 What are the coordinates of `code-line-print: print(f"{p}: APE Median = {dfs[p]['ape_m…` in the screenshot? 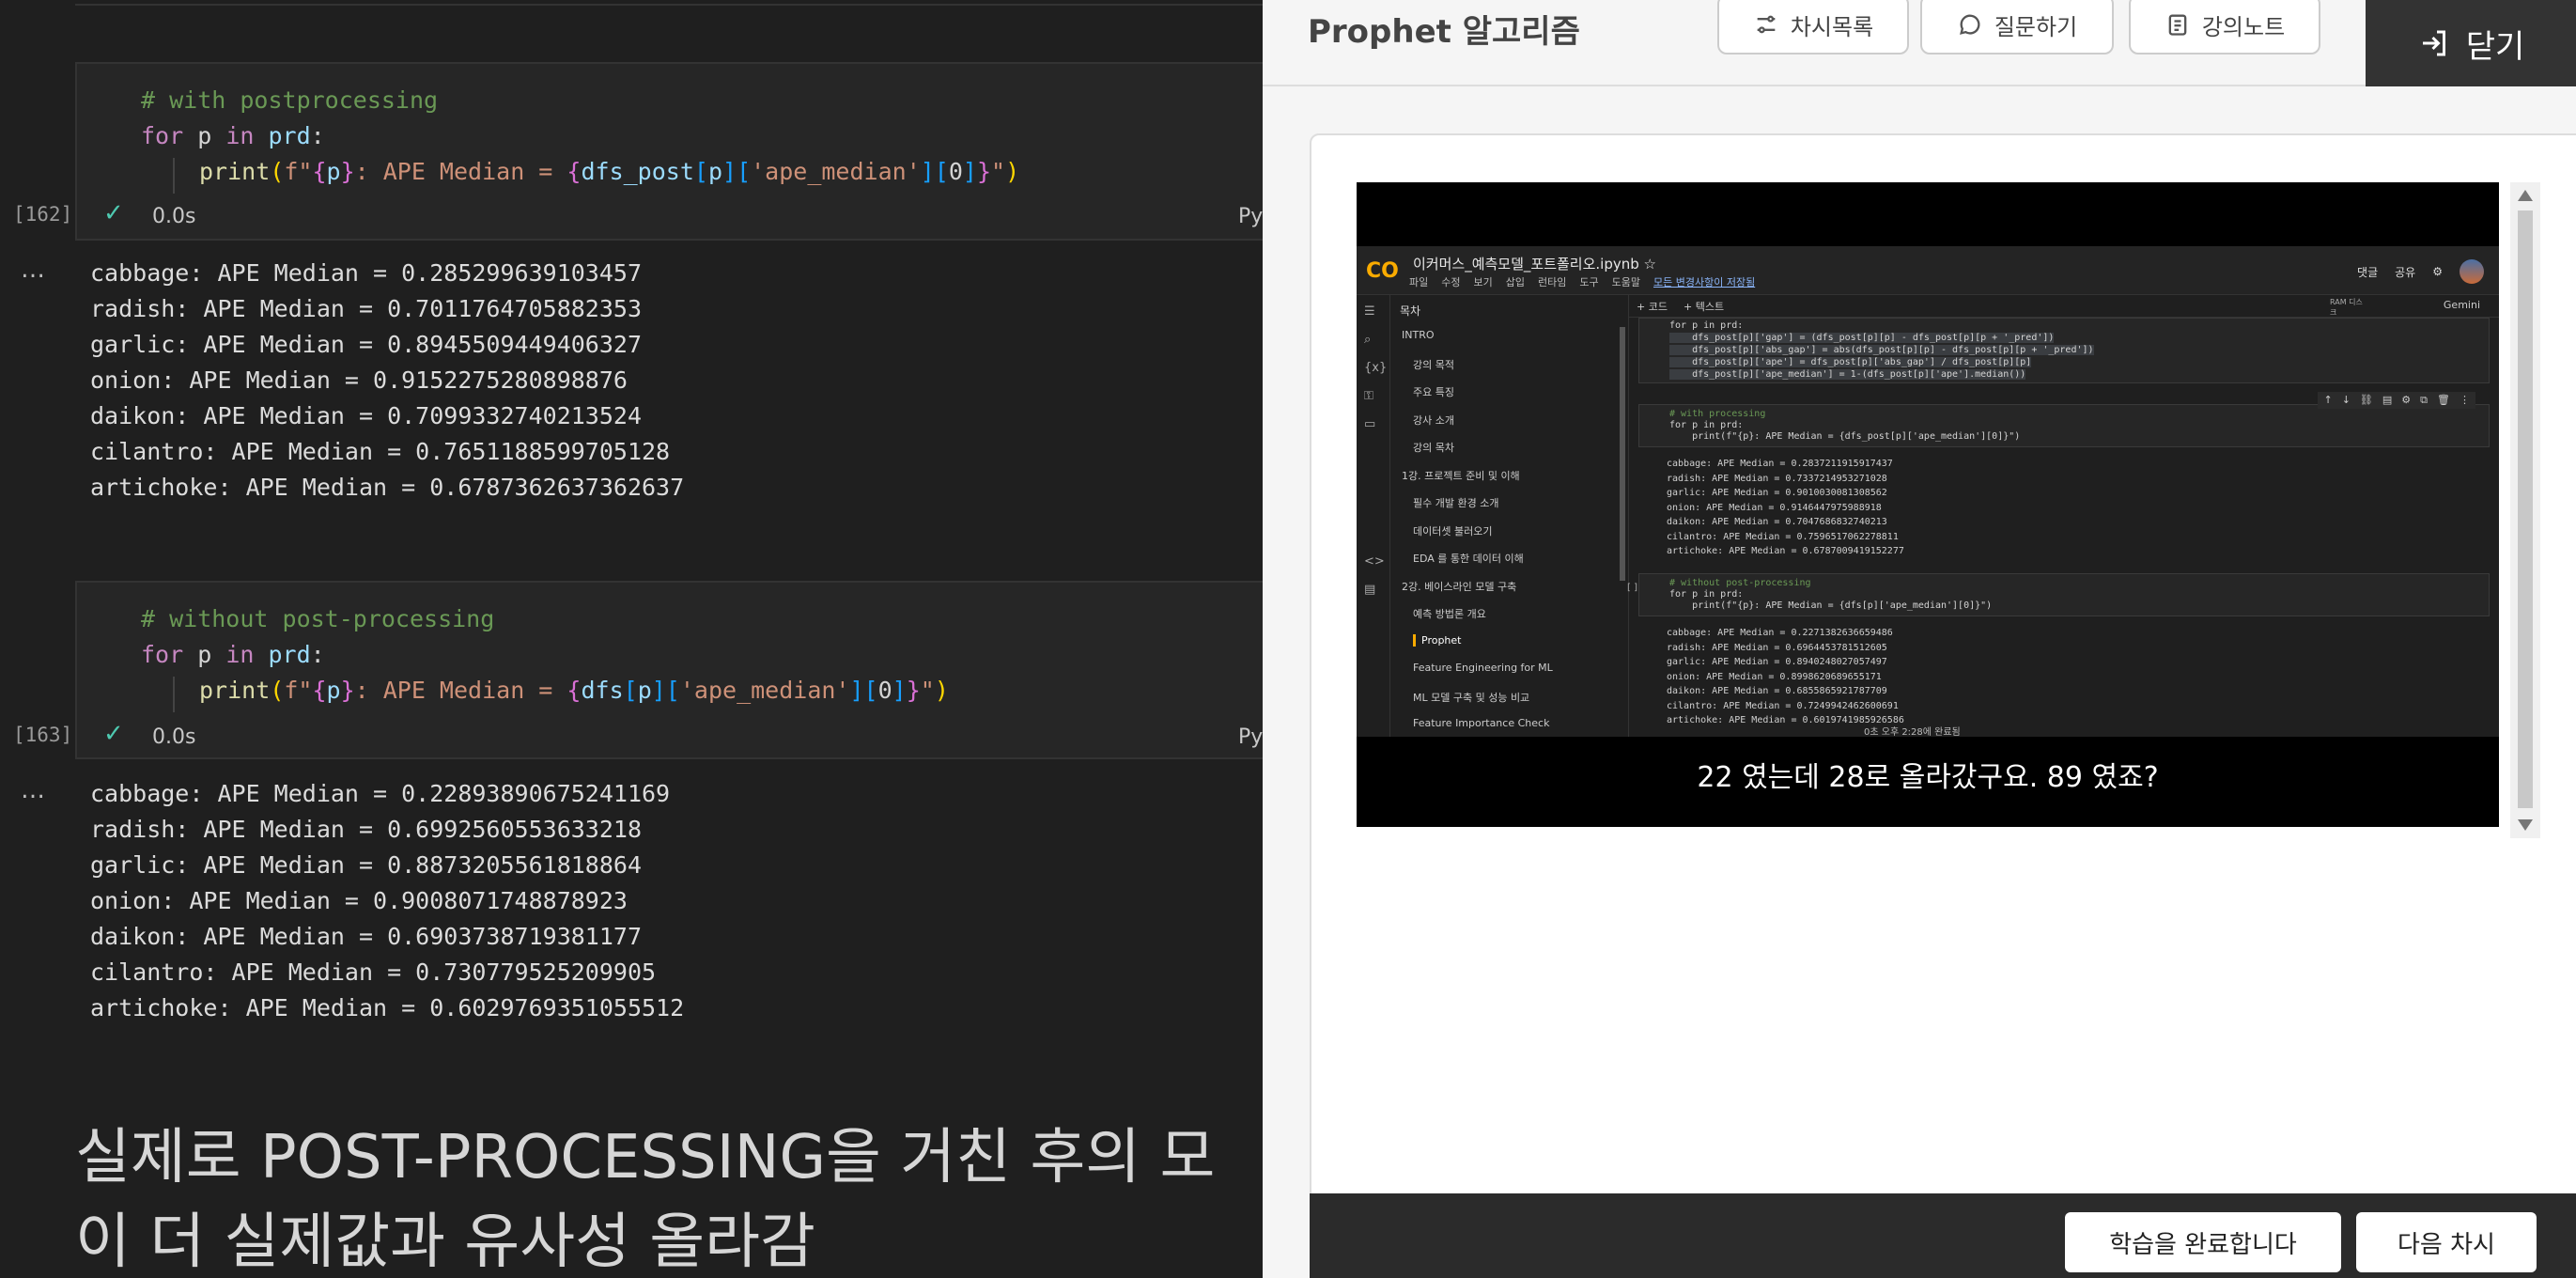 It's located at (574, 690).